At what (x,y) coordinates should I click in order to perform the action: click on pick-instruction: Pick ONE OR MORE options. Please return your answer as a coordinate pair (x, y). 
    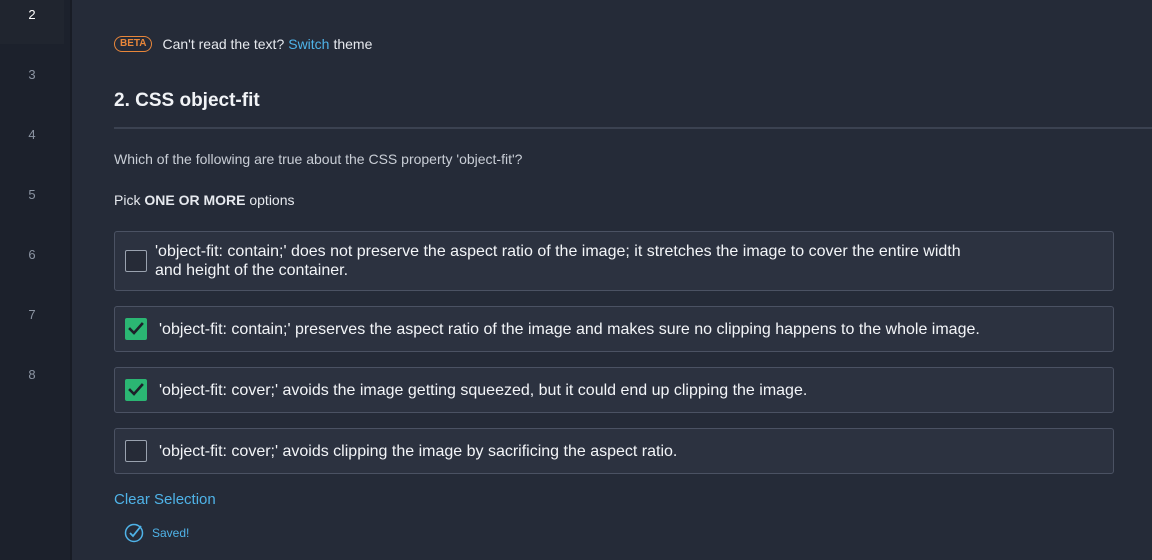
    Looking at the image, I should click on (204, 200).